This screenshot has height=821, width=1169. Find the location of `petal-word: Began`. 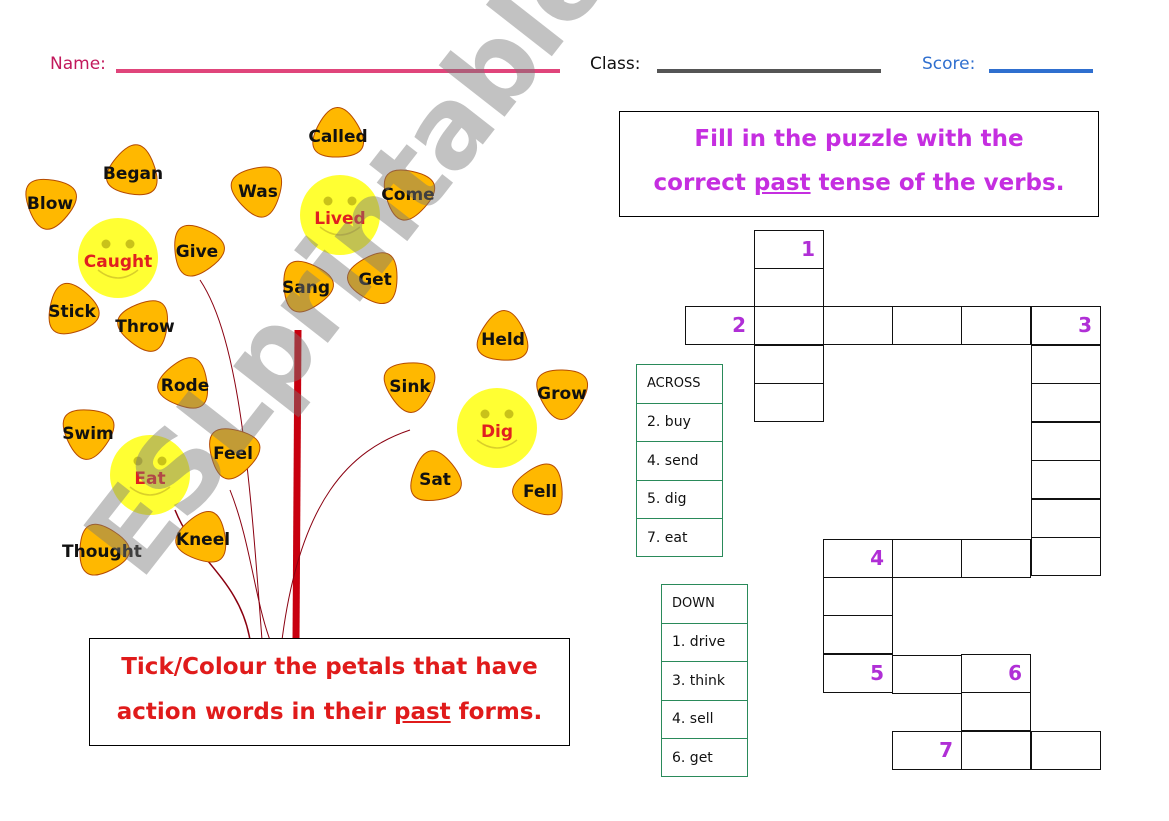

petal-word: Began is located at coordinates (133, 174).